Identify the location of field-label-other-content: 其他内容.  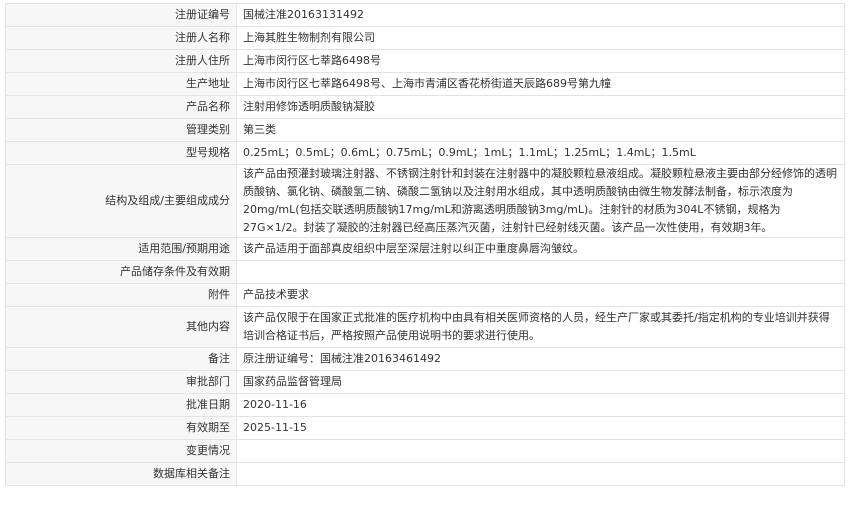
(121, 327).